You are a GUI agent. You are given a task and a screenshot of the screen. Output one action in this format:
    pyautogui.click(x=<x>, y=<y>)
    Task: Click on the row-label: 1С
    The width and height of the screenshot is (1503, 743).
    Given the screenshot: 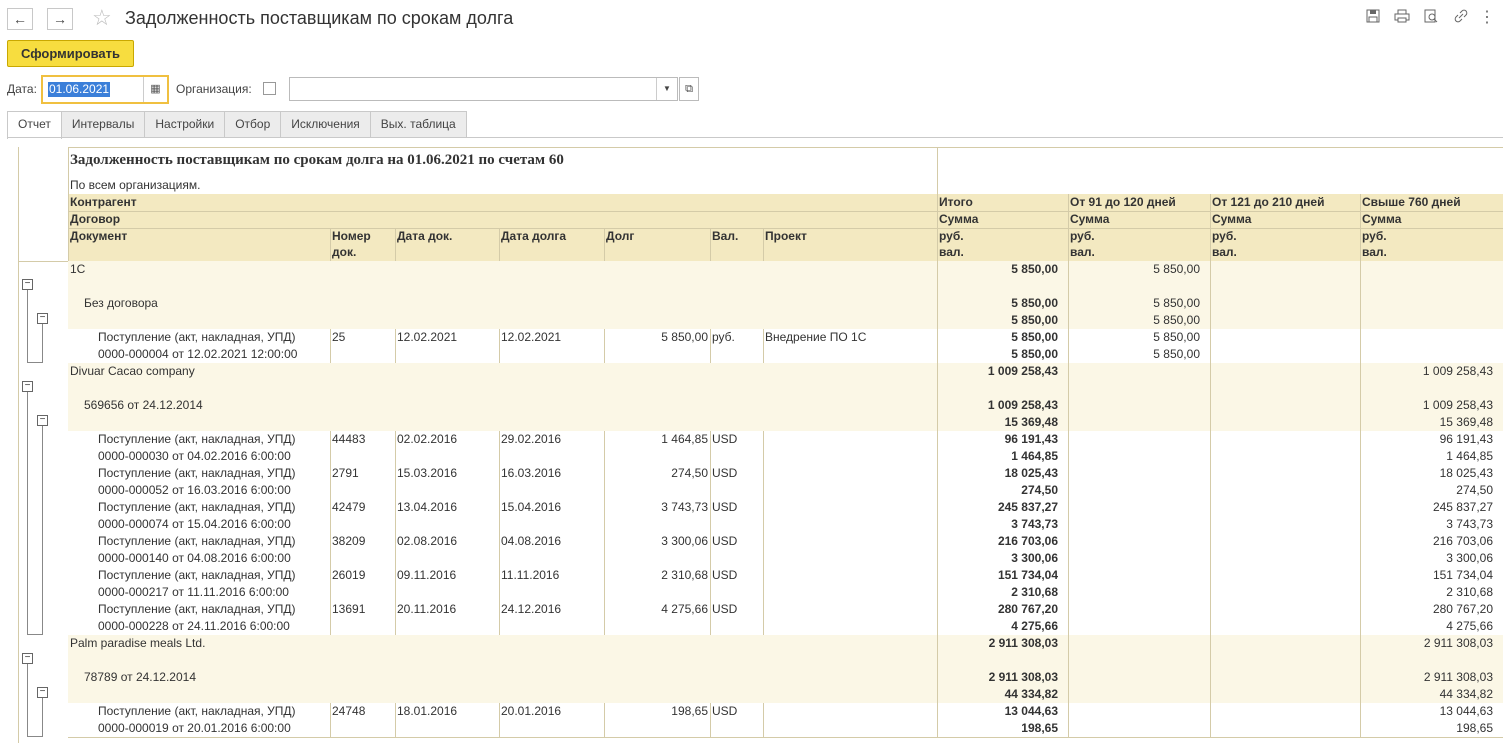 What is the action you would take?
    pyautogui.click(x=78, y=269)
    